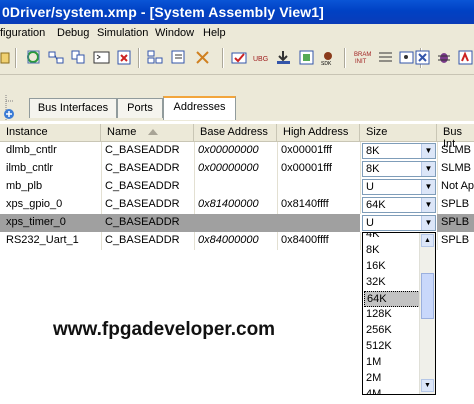 Image resolution: width=474 pixels, height=404 pixels. I want to click on memory-icon, so click(306, 57).